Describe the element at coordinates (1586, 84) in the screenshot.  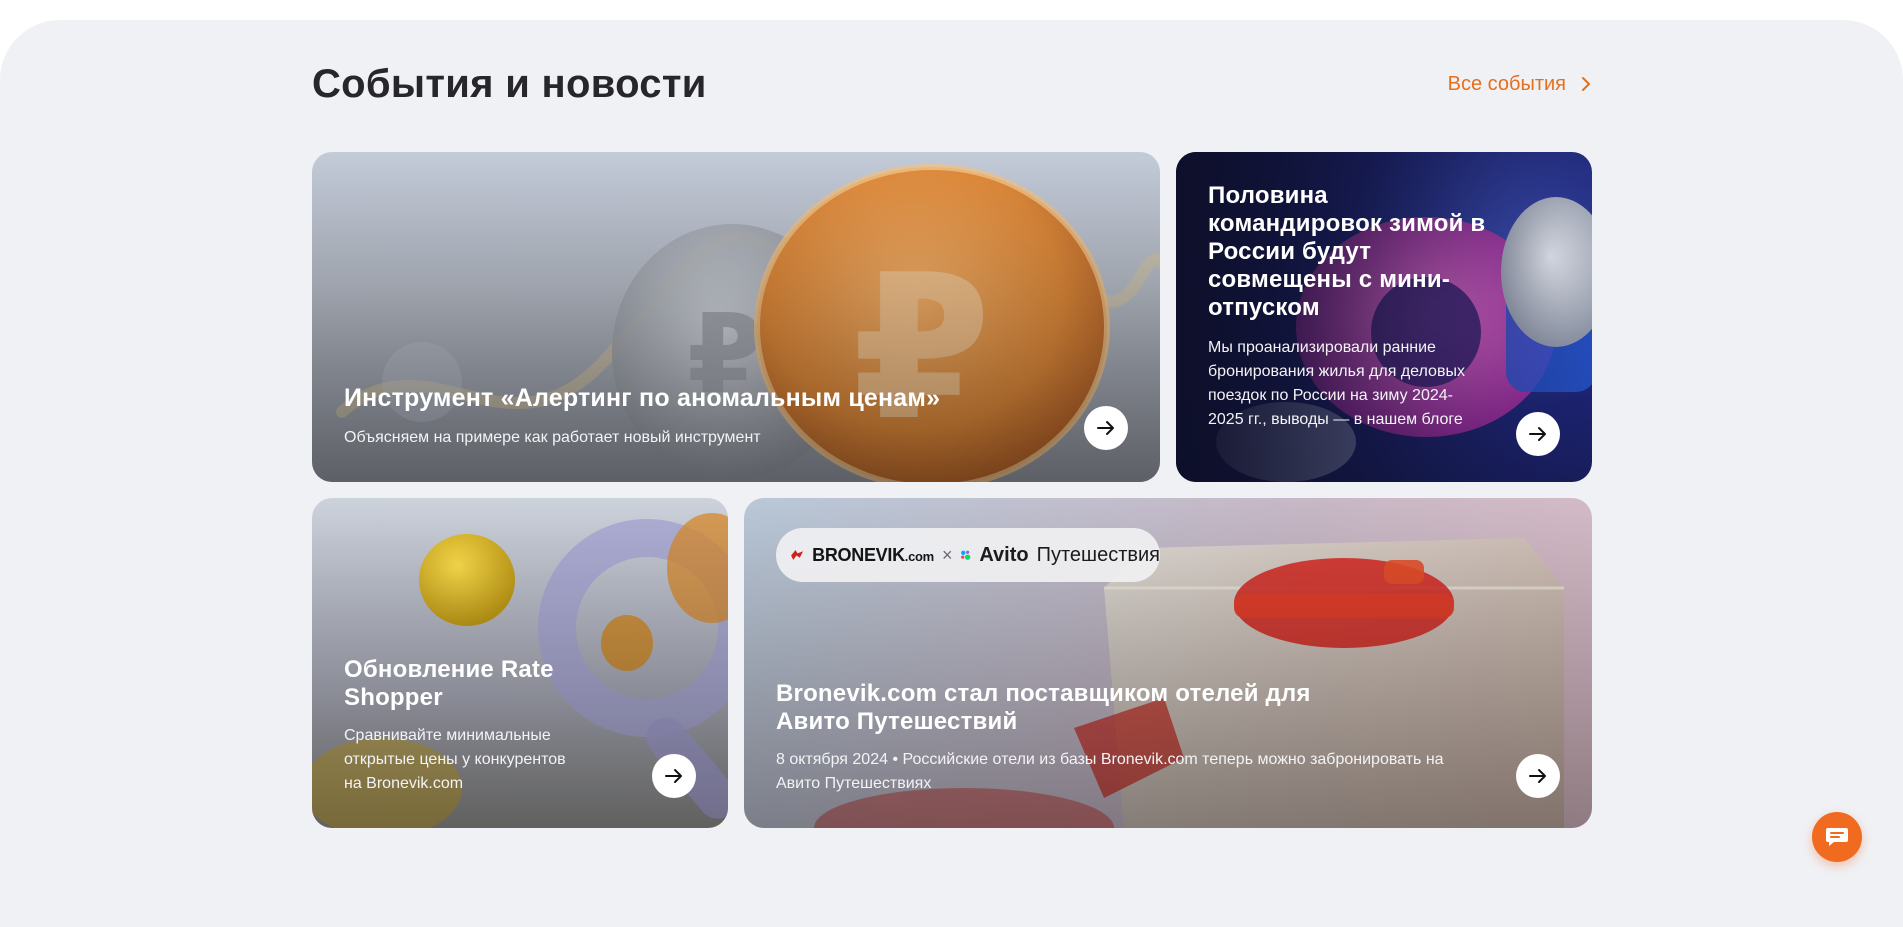
I see `chevron-right-icon` at that location.